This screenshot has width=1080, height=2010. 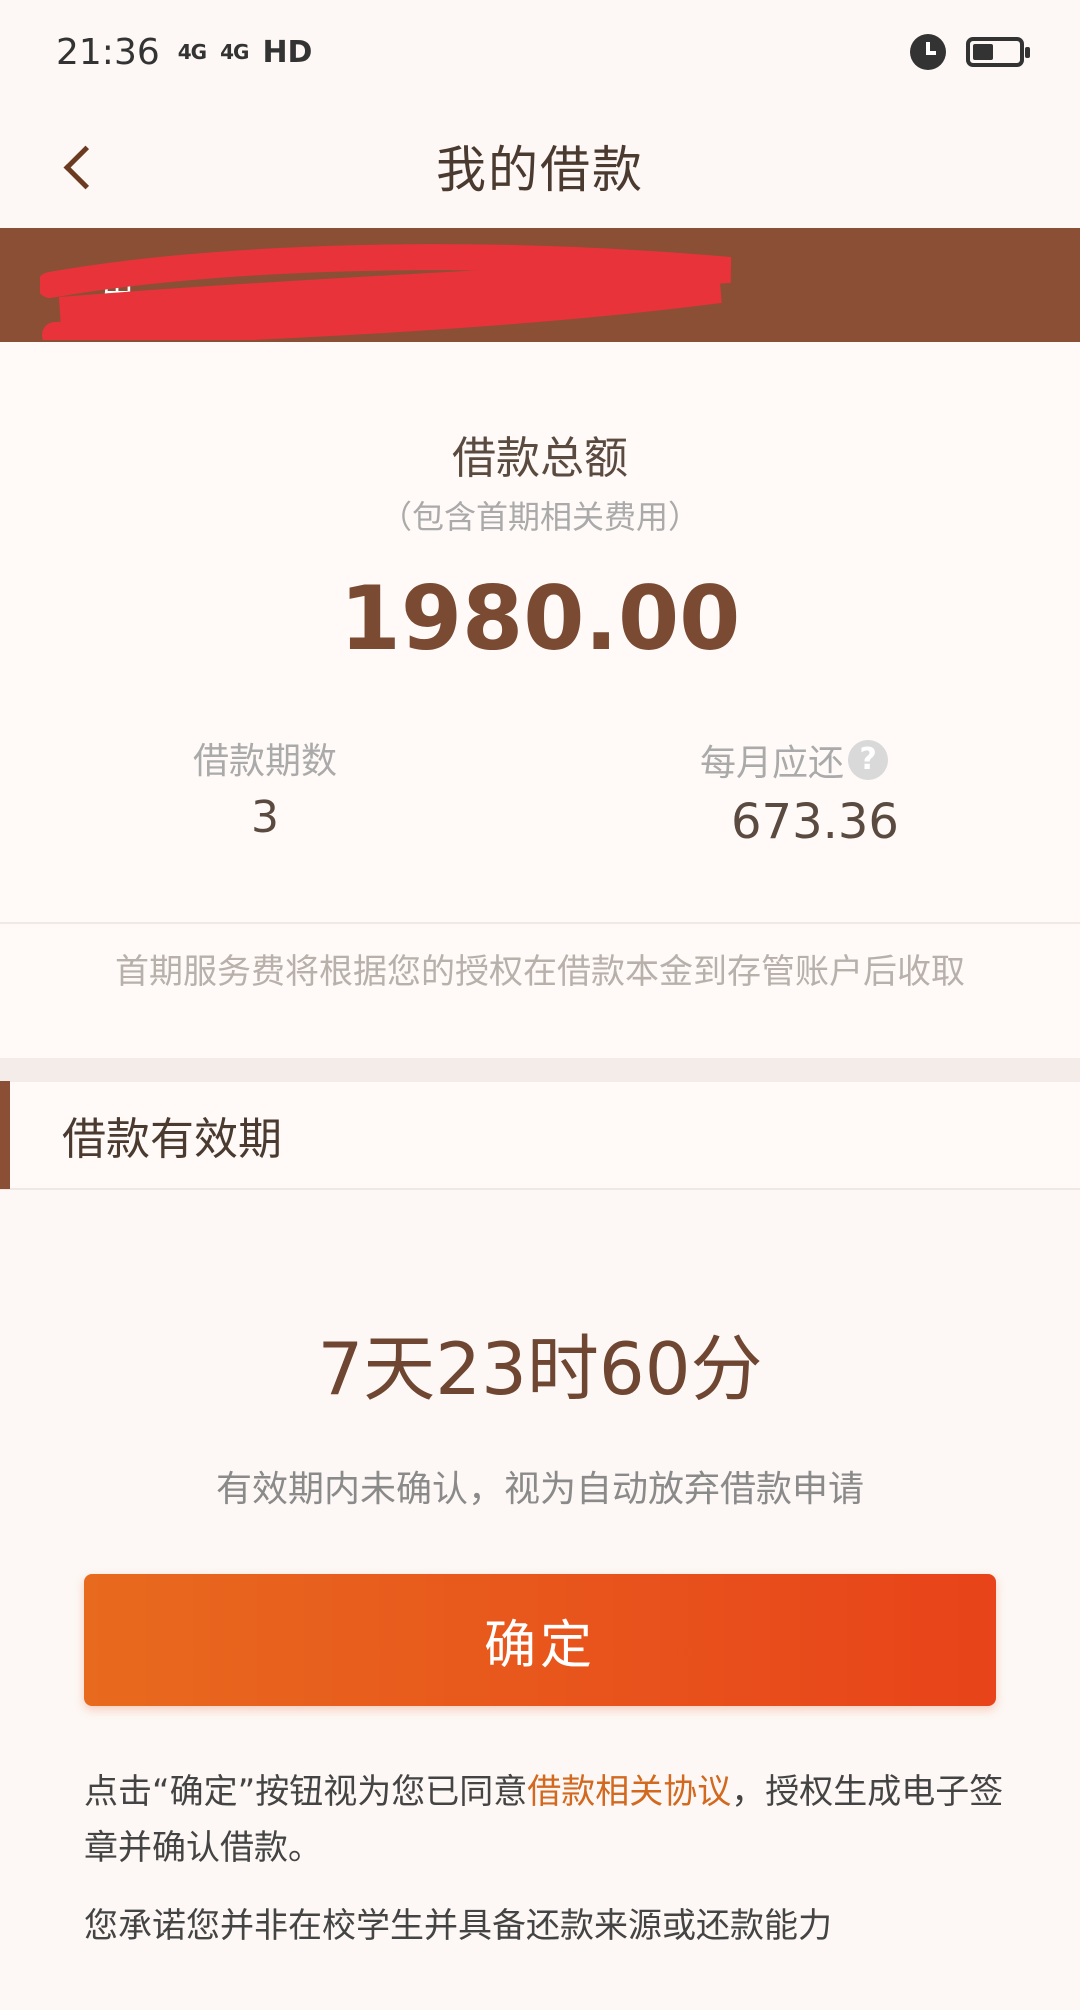 I want to click on total-label: 借款总额, so click(x=540, y=458).